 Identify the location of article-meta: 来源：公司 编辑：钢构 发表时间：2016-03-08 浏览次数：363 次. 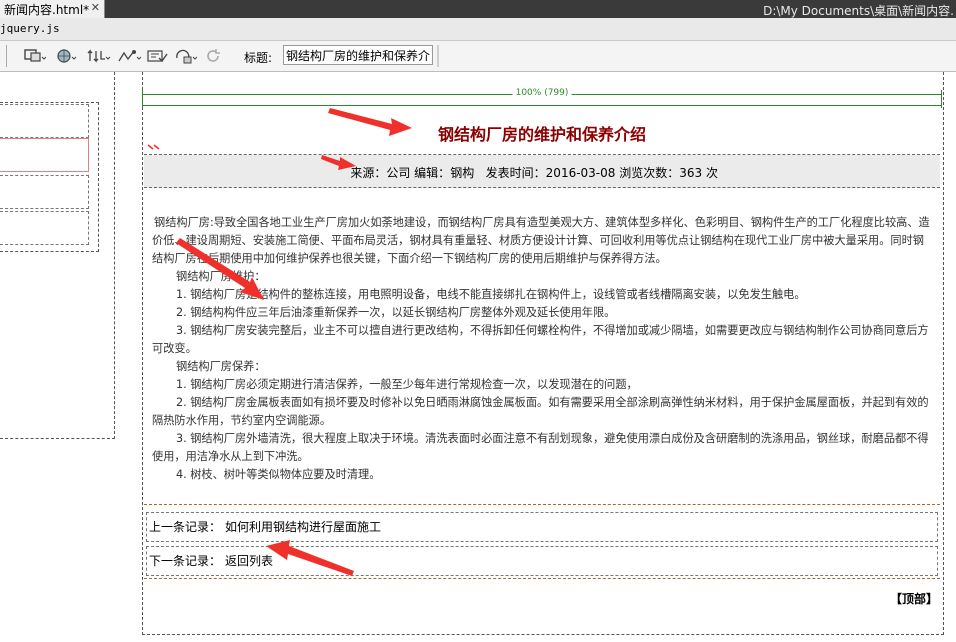
(542, 171).